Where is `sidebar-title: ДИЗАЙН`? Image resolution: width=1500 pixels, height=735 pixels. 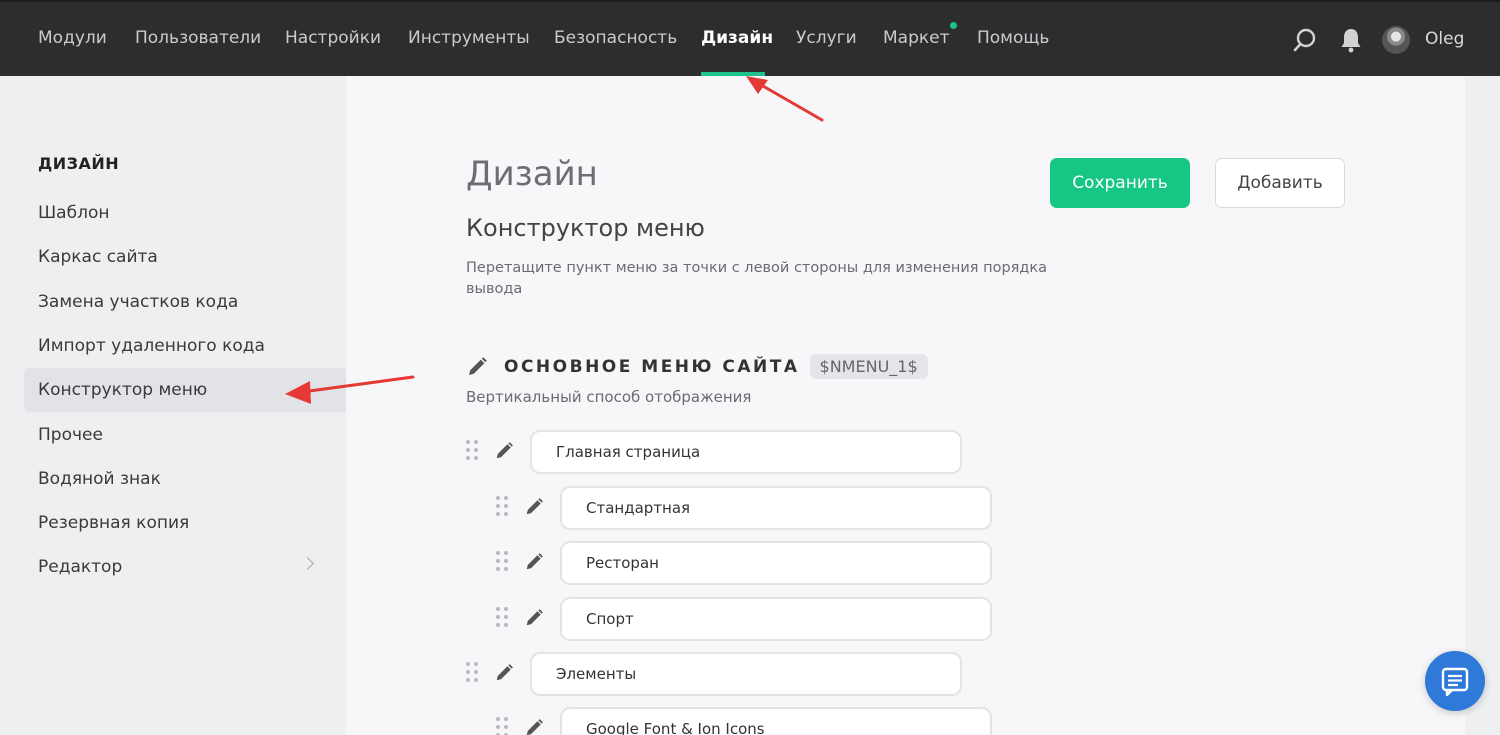 sidebar-title: ДИЗАЙН is located at coordinates (79, 163).